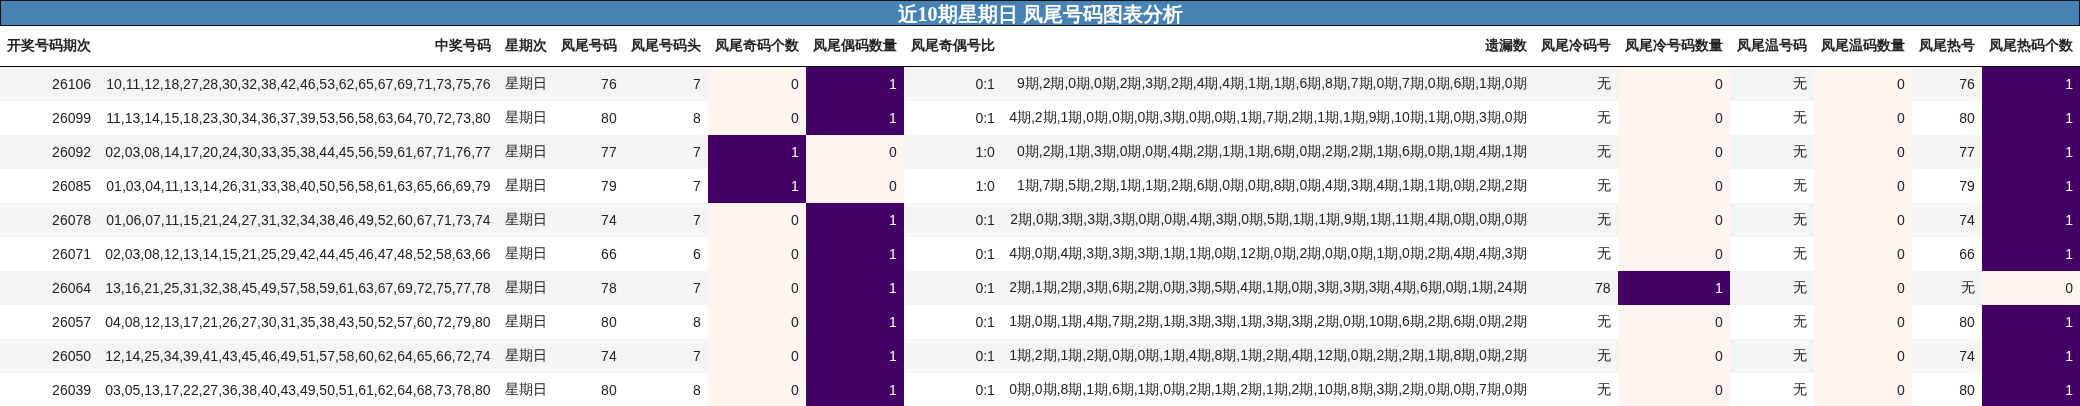 Image resolution: width=2080 pixels, height=406 pixels. What do you see at coordinates (854, 46) in the screenshot?
I see `column-header: 凤尾偶码数量` at bounding box center [854, 46].